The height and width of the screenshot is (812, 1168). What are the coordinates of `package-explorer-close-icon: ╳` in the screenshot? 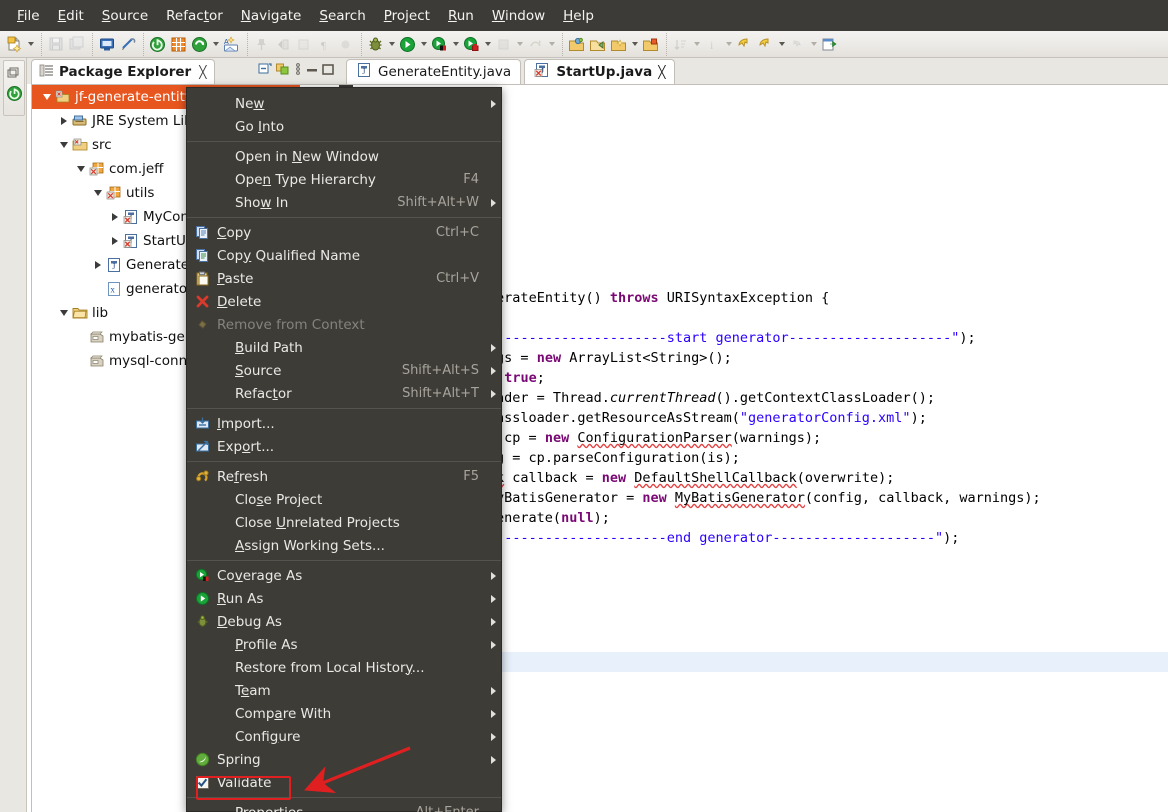 It's located at (202, 72).